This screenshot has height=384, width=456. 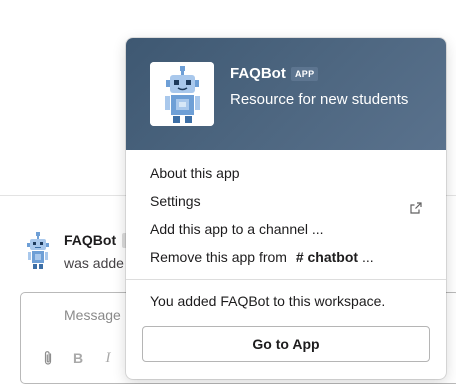 I want to click on menu-item-about: About this app, so click(x=286, y=173).